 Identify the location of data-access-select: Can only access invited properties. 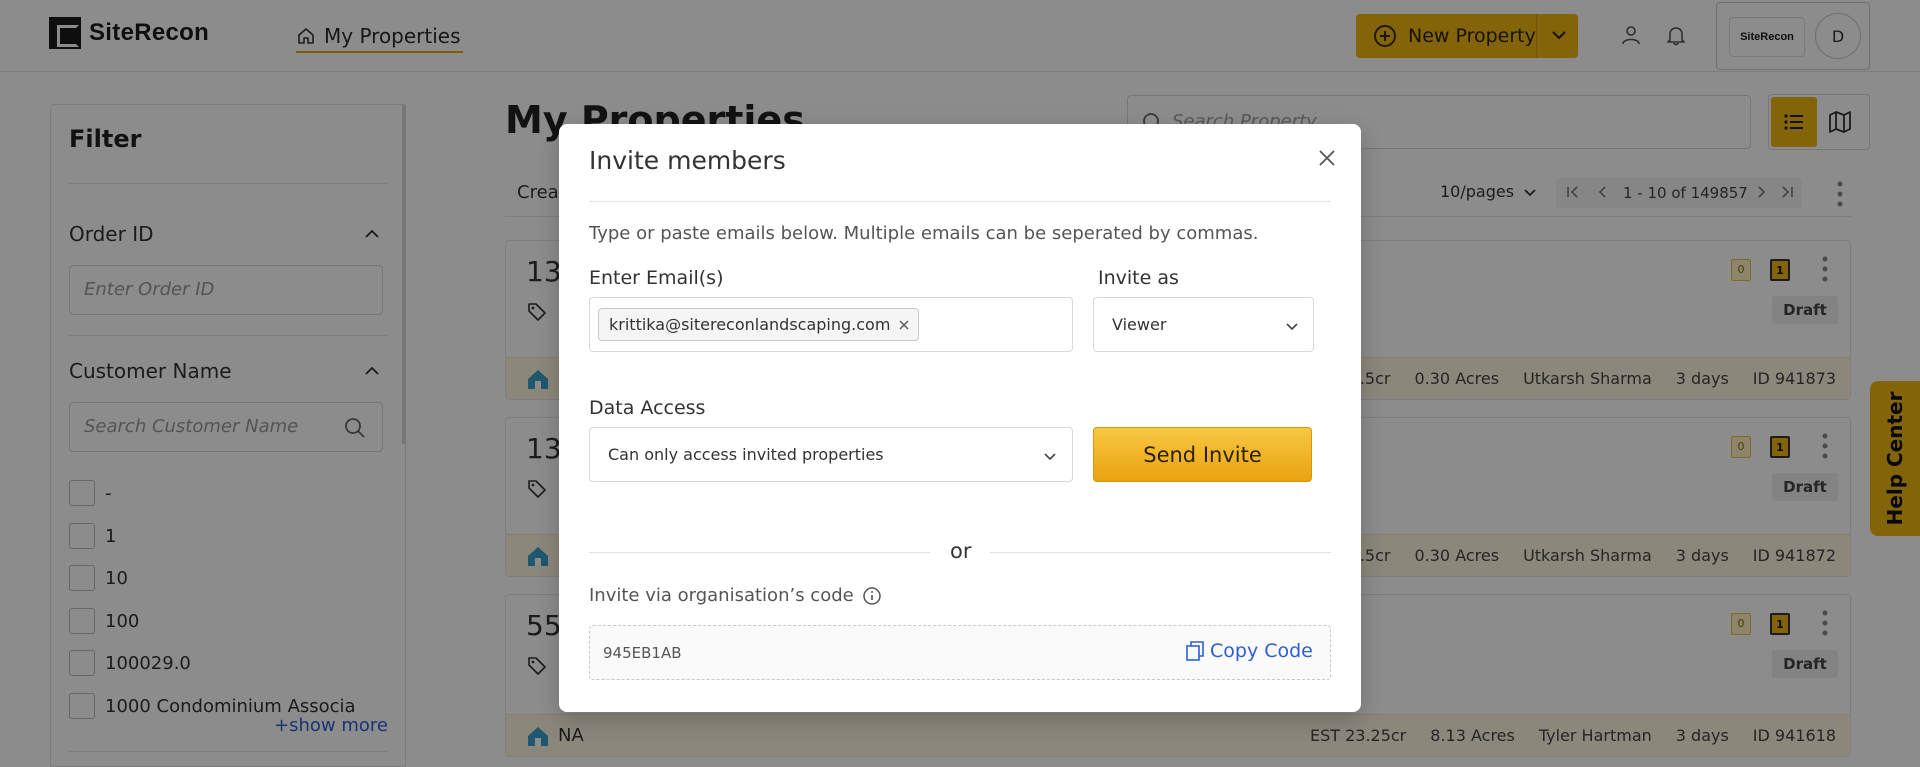
(831, 454).